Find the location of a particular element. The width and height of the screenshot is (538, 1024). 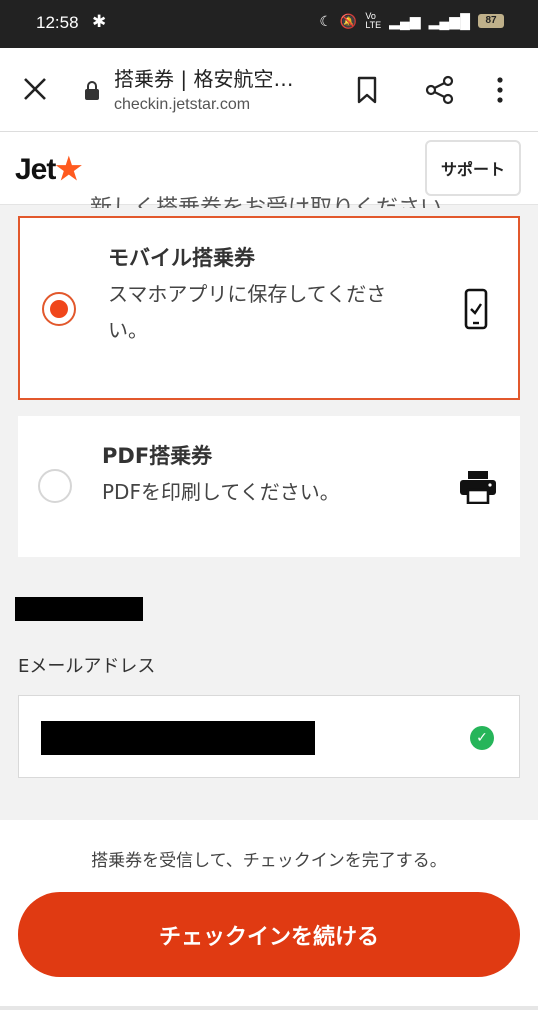

mute-bell-icon: 🔕 is located at coordinates (348, 20).